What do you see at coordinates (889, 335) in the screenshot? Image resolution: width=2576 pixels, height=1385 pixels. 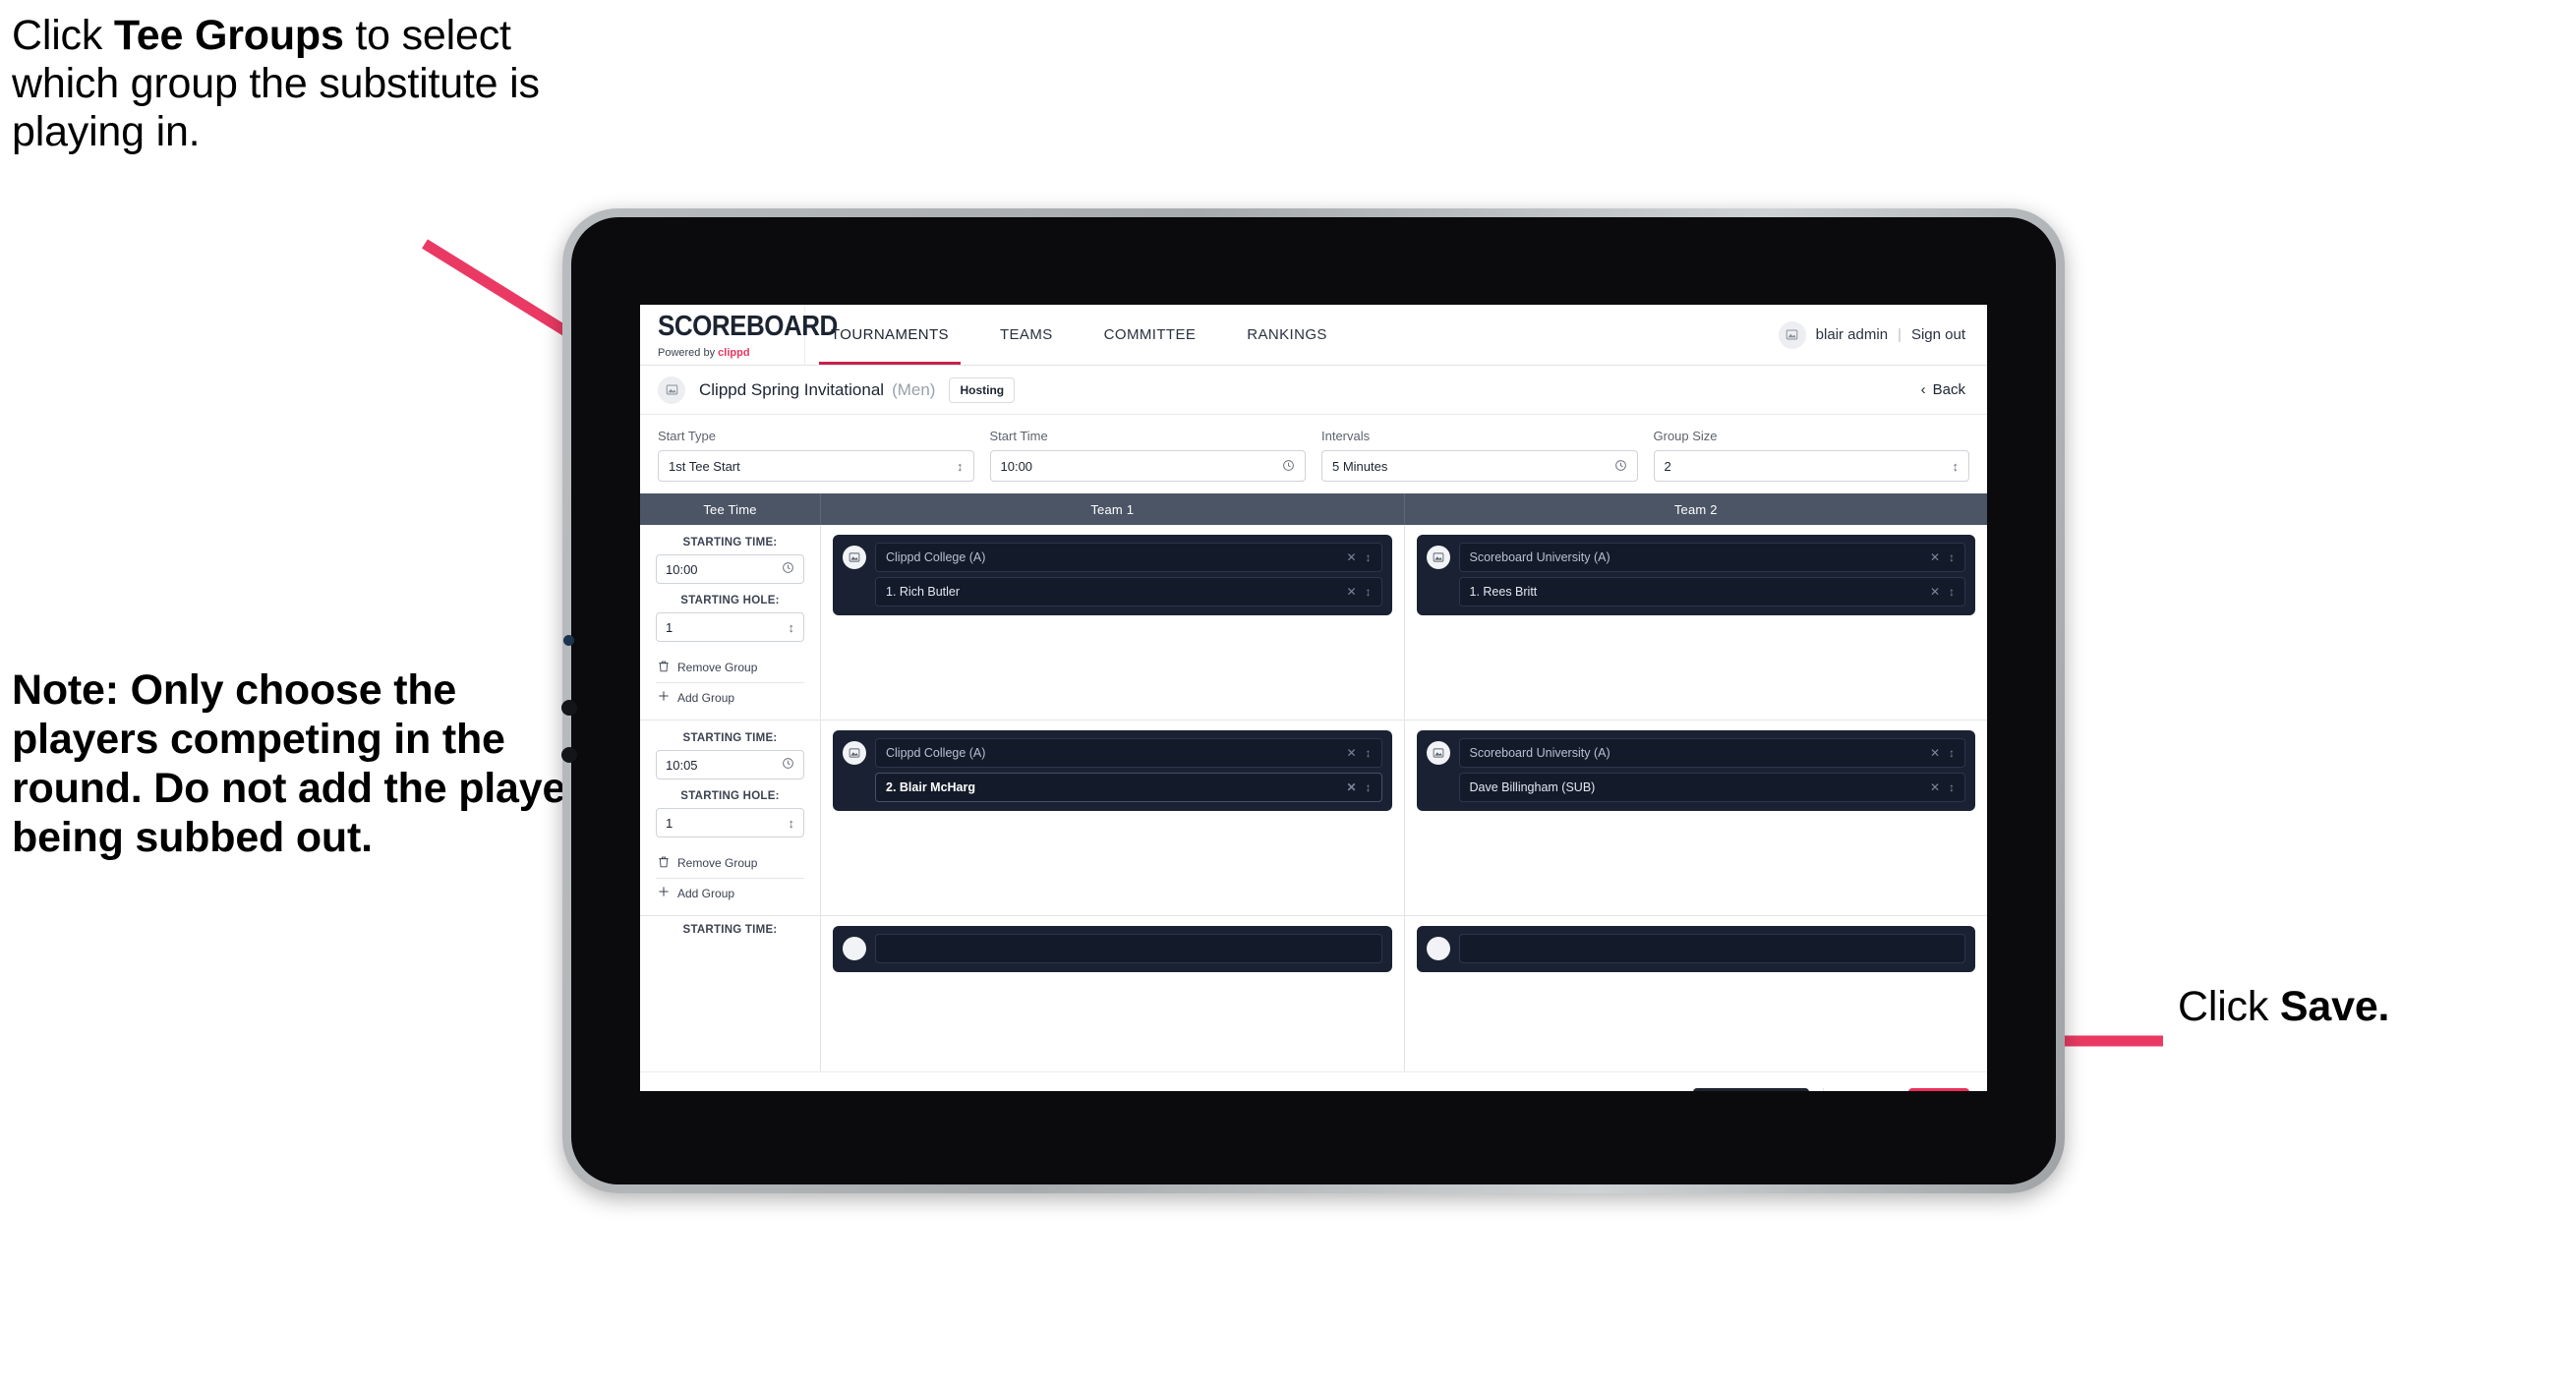 I see `tab-tournaments: TOURNAMENTS` at bounding box center [889, 335].